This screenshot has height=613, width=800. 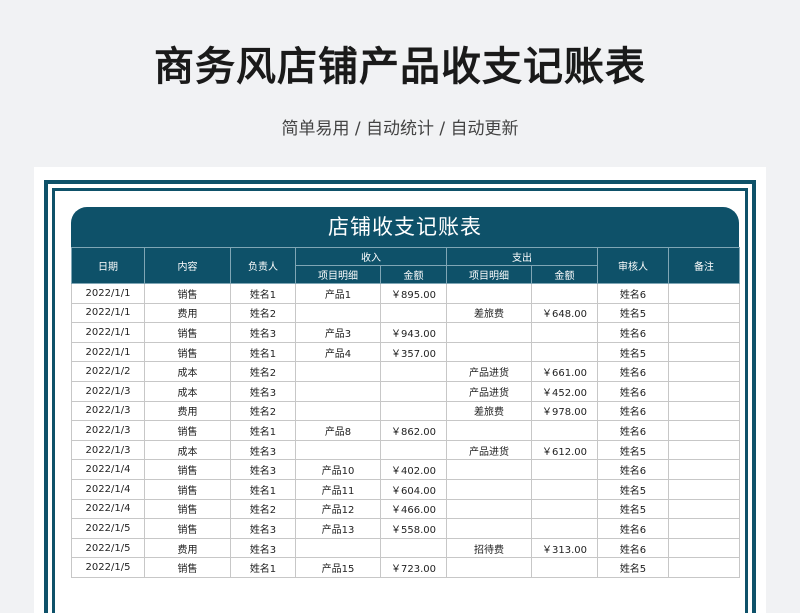 I want to click on cell-income-item: 产品3, so click(x=338, y=332).